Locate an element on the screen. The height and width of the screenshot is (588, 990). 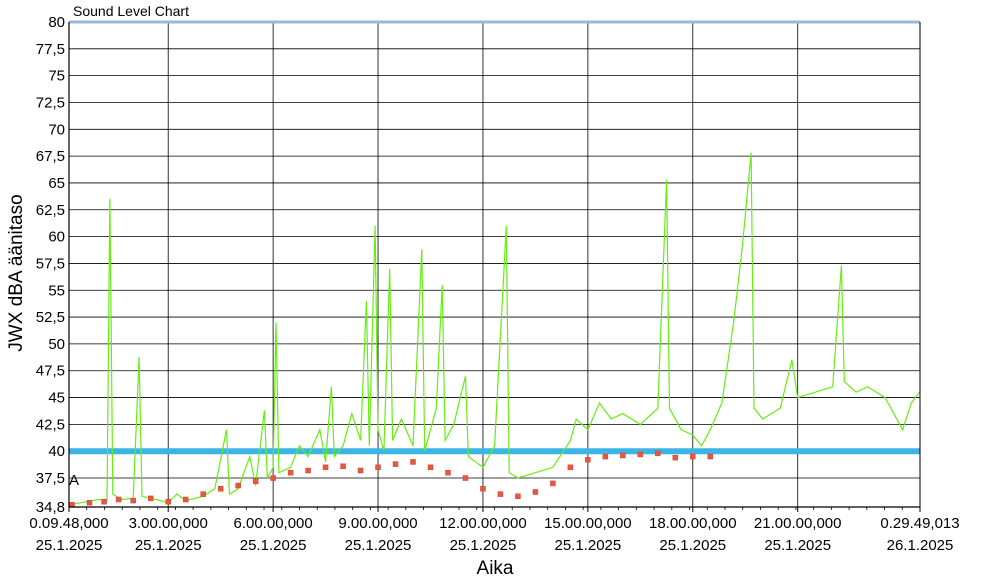
y-tick-label: 80 is located at coordinates (56, 22).